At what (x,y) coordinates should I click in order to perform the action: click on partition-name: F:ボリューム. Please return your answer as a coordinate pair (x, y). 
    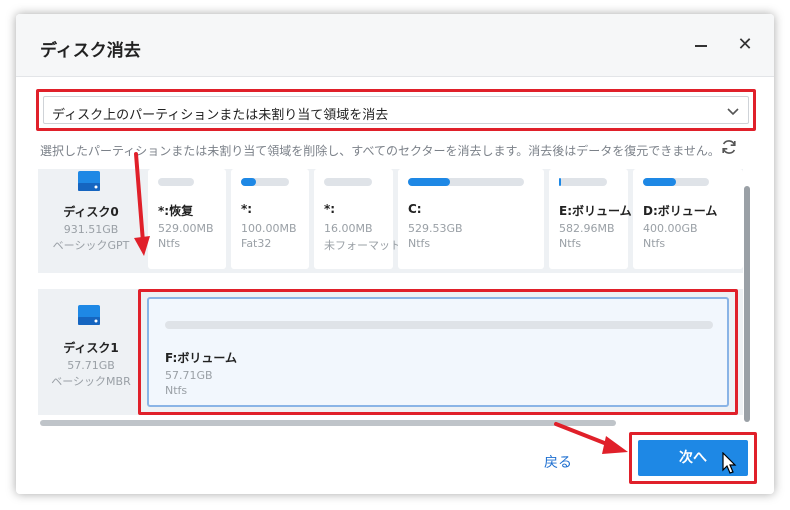
    Looking at the image, I should click on (201, 358).